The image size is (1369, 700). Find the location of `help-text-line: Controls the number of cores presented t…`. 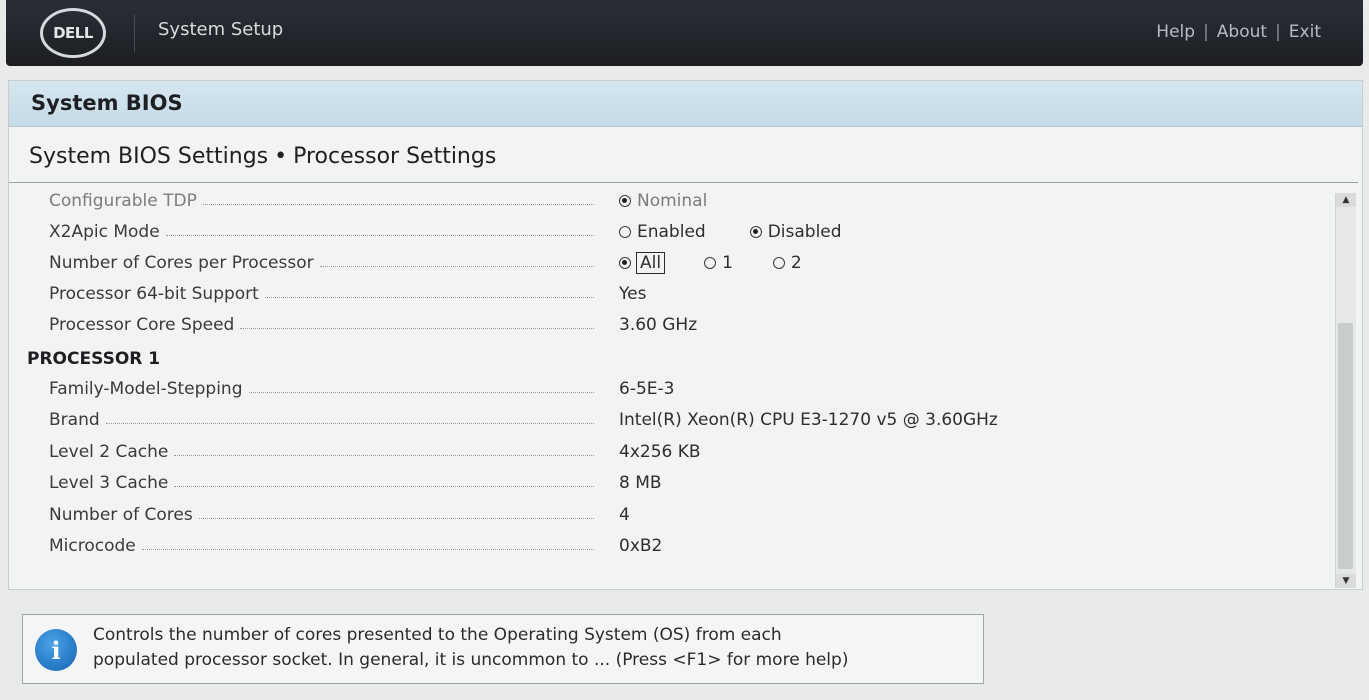

help-text-line: Controls the number of cores presented t… is located at coordinates (437, 635).